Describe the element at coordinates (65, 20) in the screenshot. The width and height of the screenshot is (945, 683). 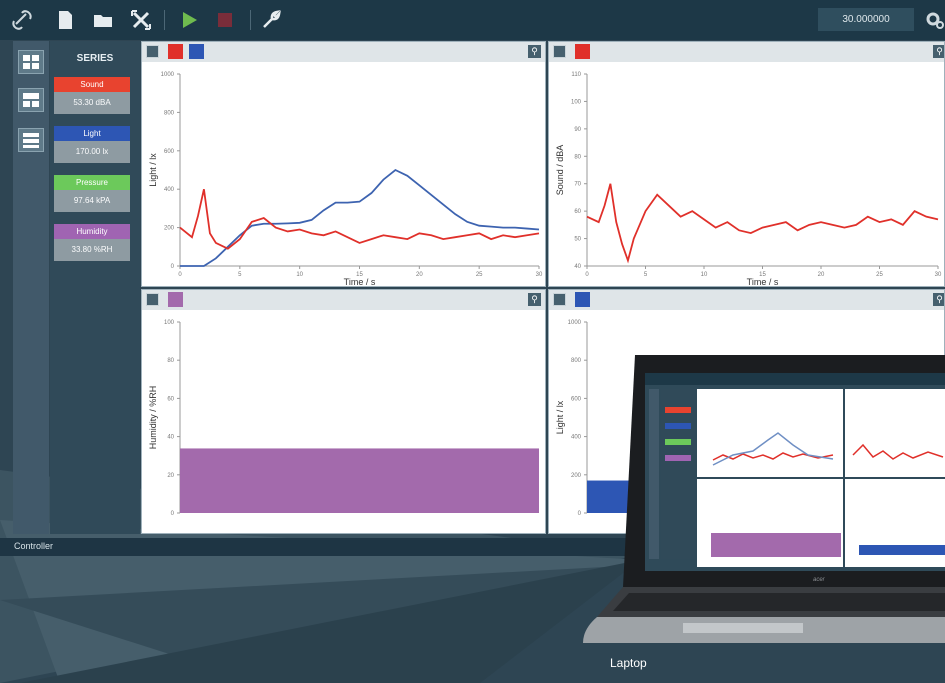
I see `new-document-icon` at that location.